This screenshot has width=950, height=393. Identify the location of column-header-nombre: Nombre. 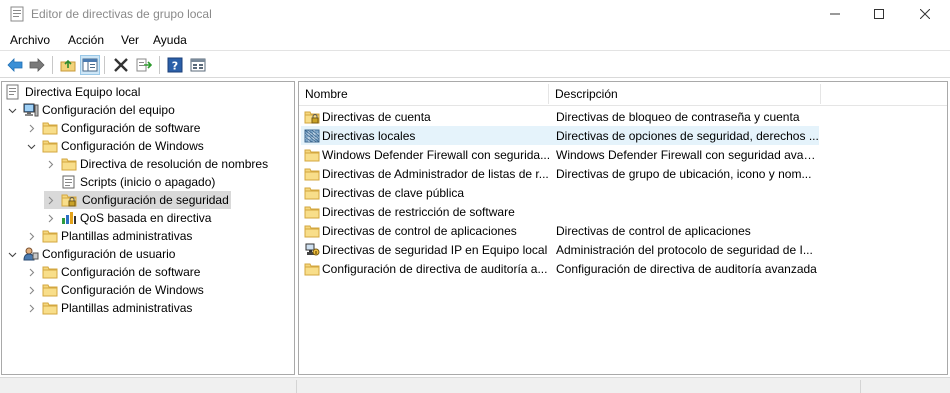
(326, 94).